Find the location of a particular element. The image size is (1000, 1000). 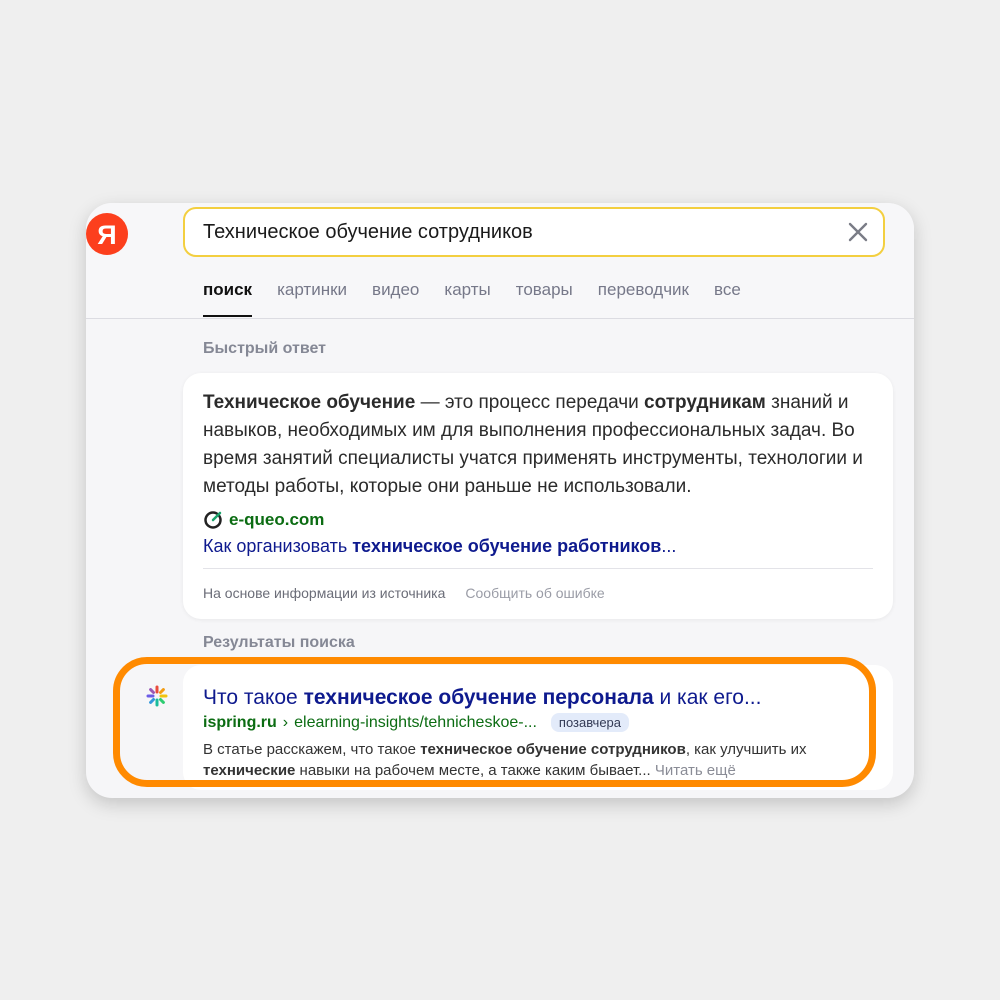

ispring-favicon-icon is located at coordinates (157, 696).